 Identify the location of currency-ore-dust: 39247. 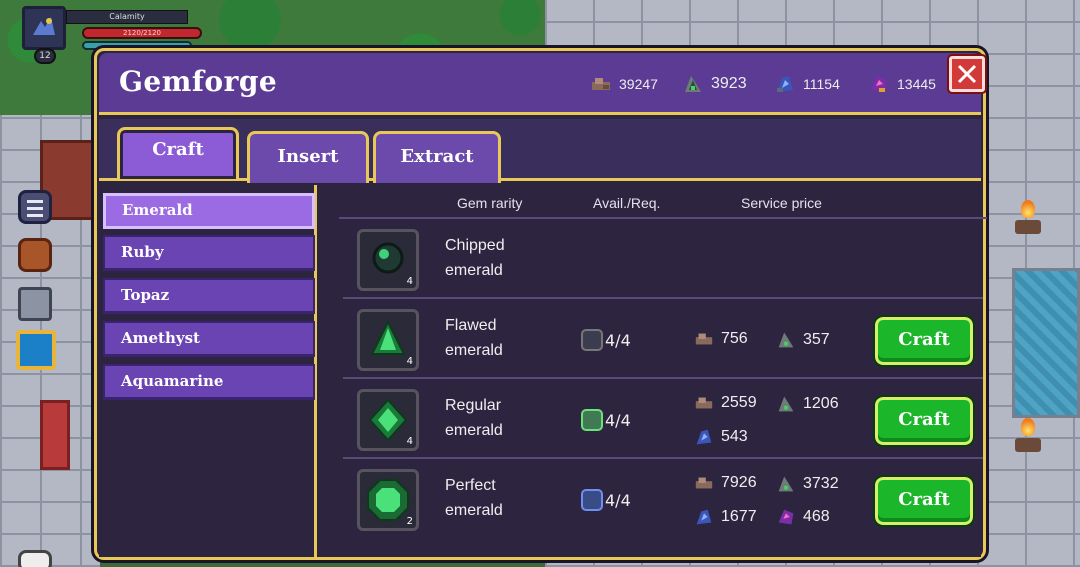
(623, 84).